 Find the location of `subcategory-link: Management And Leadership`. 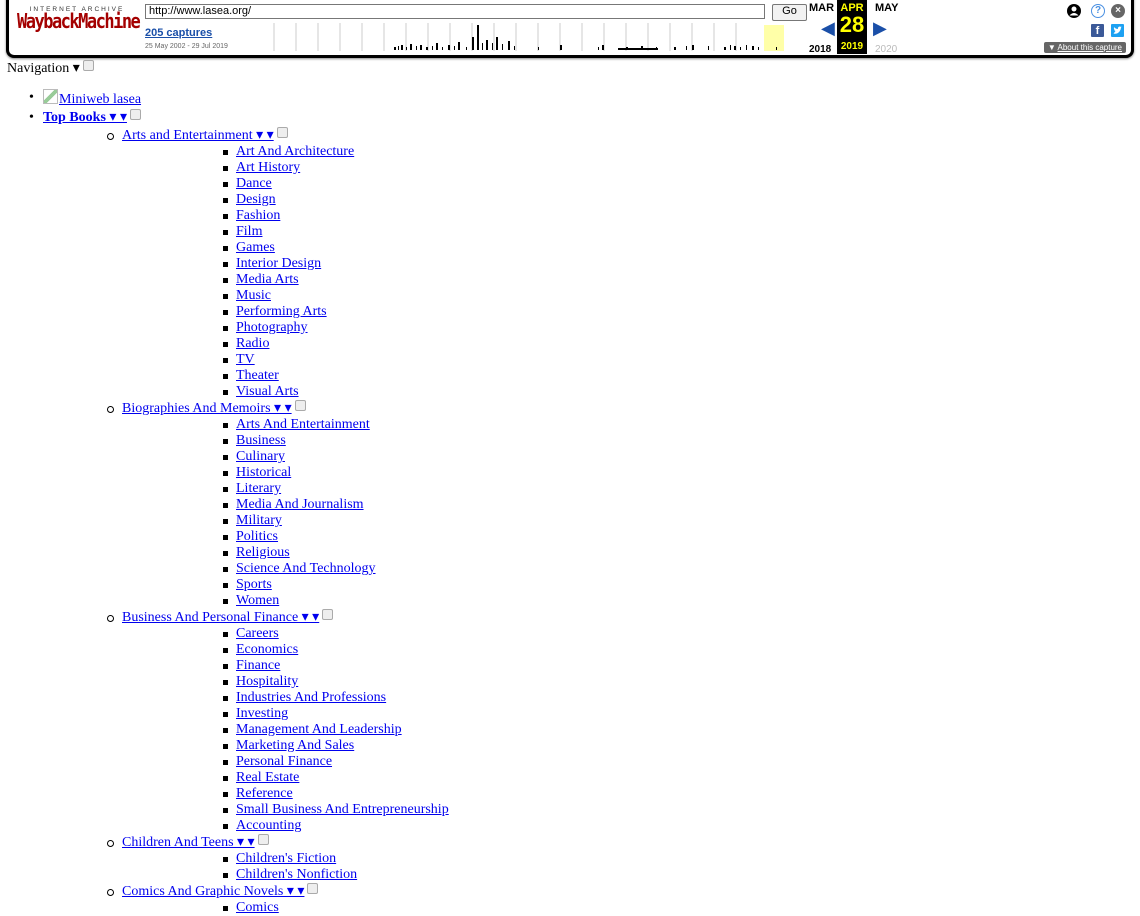

subcategory-link: Management And Leadership is located at coordinates (319, 729).